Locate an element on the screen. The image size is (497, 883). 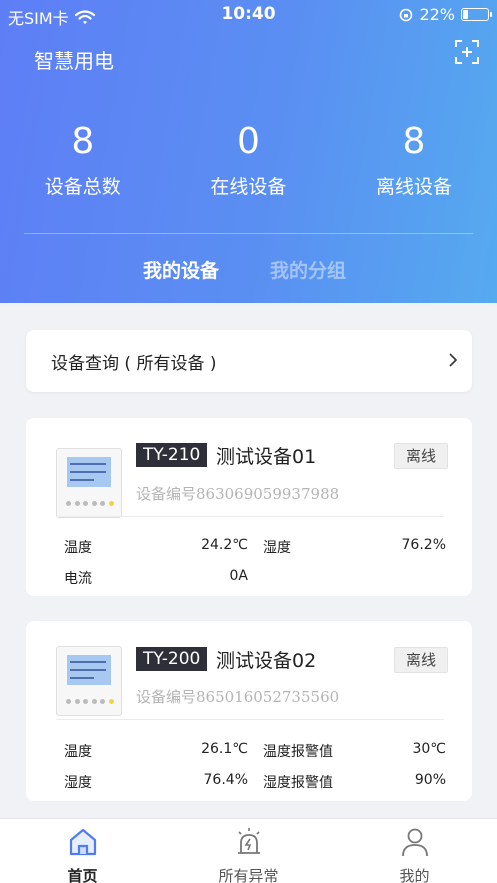
metric-value: 24.2℃ is located at coordinates (224, 545).